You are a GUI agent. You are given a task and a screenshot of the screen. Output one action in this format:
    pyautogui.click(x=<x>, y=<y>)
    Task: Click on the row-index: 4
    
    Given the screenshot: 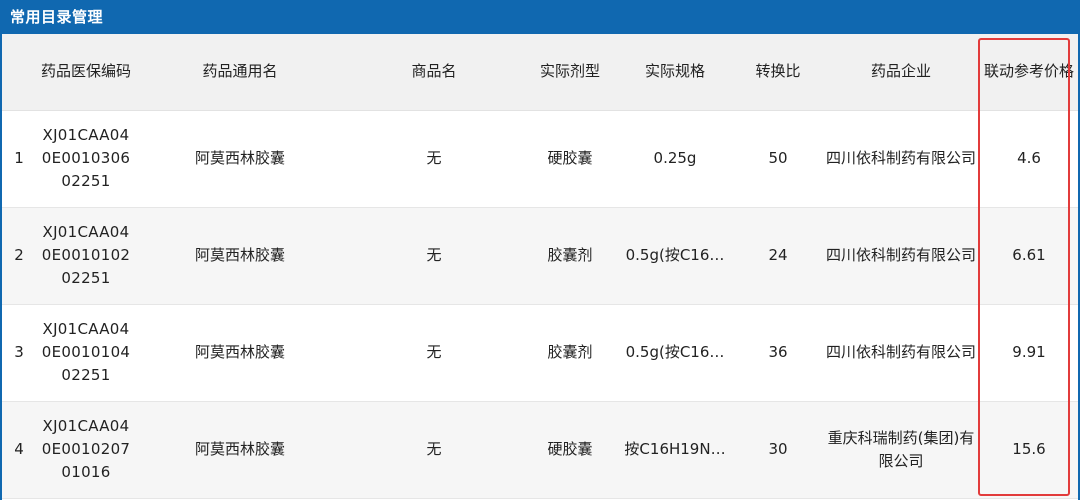 What is the action you would take?
    pyautogui.click(x=19, y=449)
    